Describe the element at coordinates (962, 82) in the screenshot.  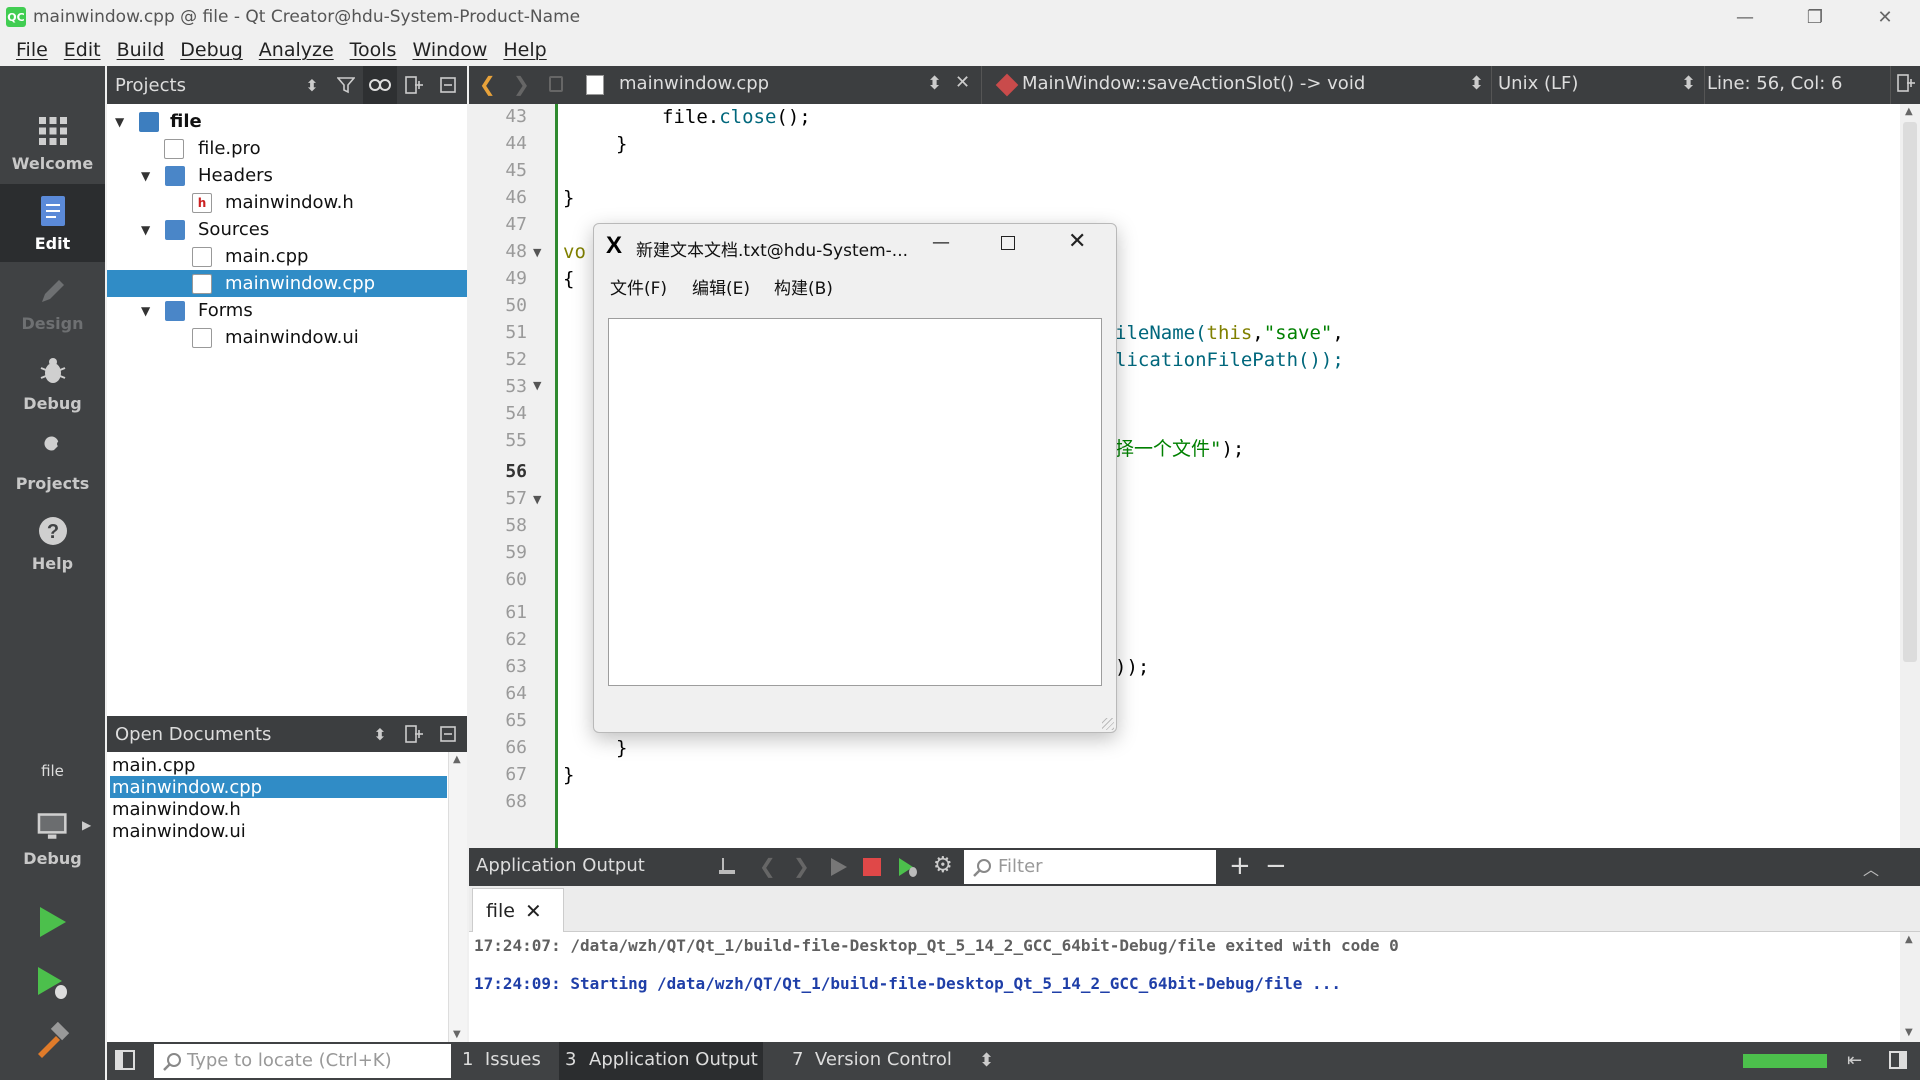
I see `close-document-icon: ✕` at that location.